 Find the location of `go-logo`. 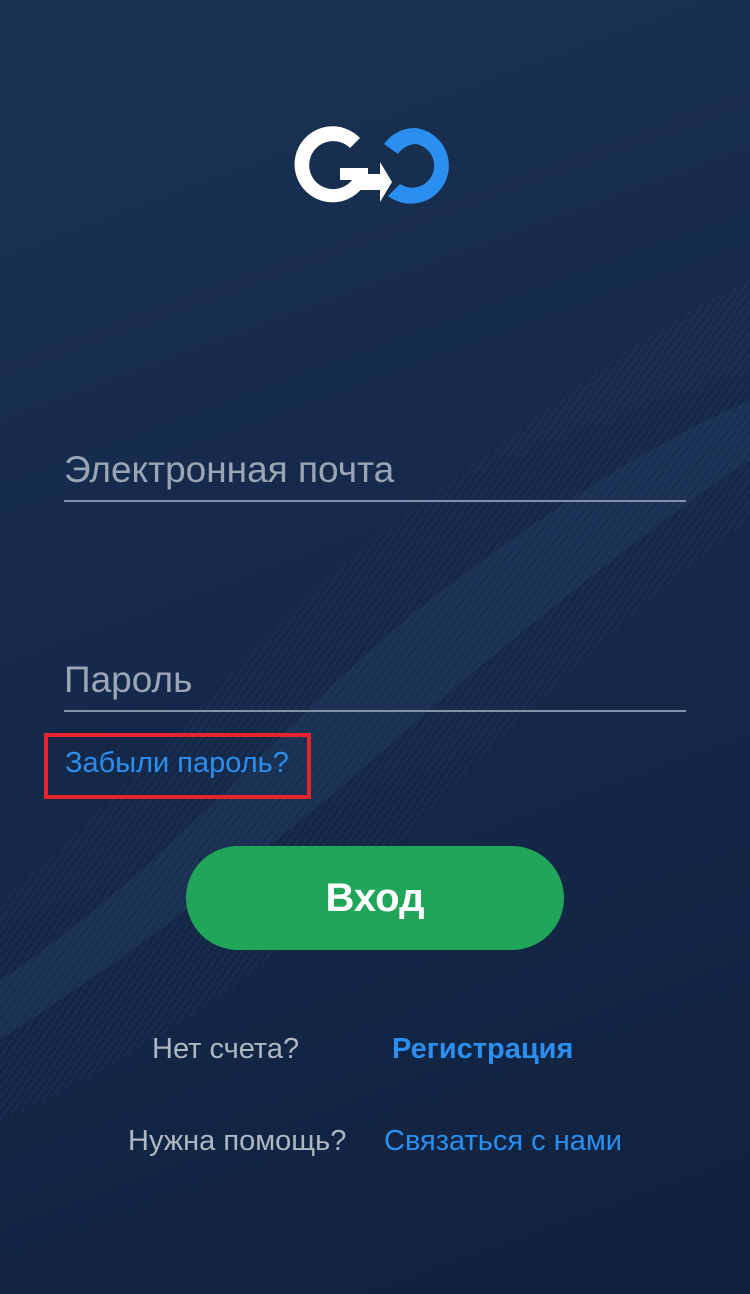

go-logo is located at coordinates (371, 165).